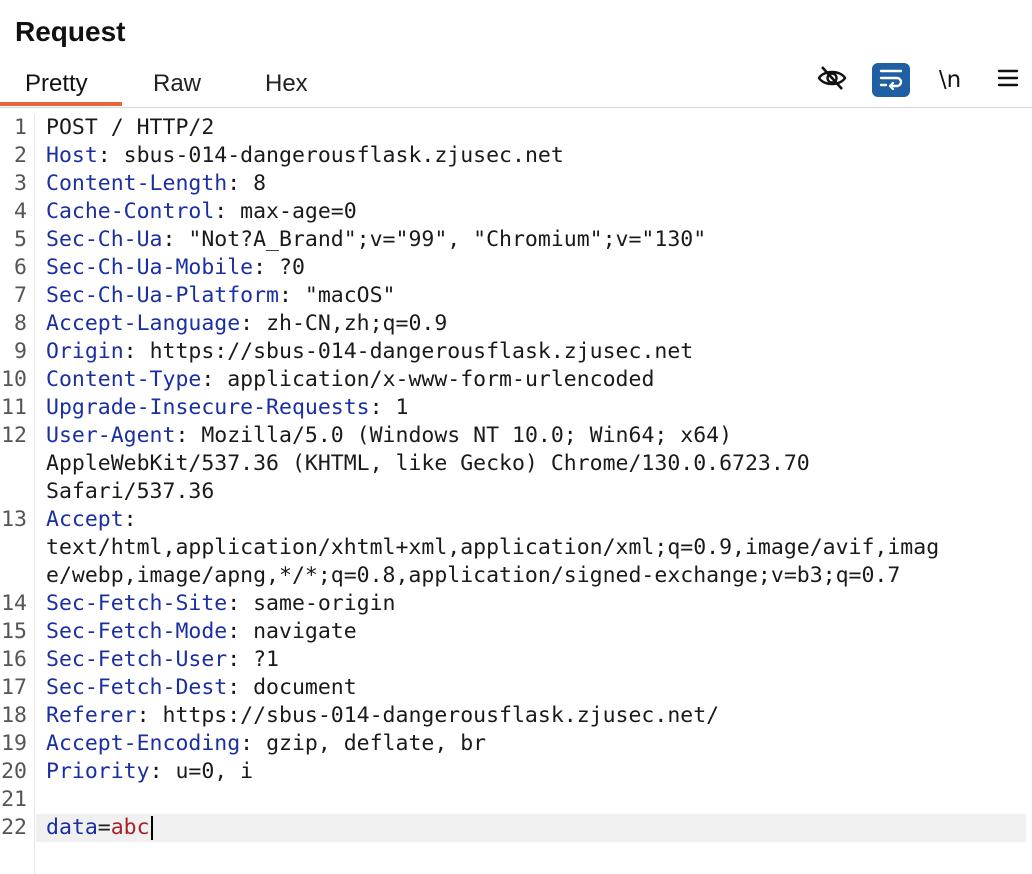  Describe the element at coordinates (72, 155) in the screenshot. I see `header-name: Host` at that location.